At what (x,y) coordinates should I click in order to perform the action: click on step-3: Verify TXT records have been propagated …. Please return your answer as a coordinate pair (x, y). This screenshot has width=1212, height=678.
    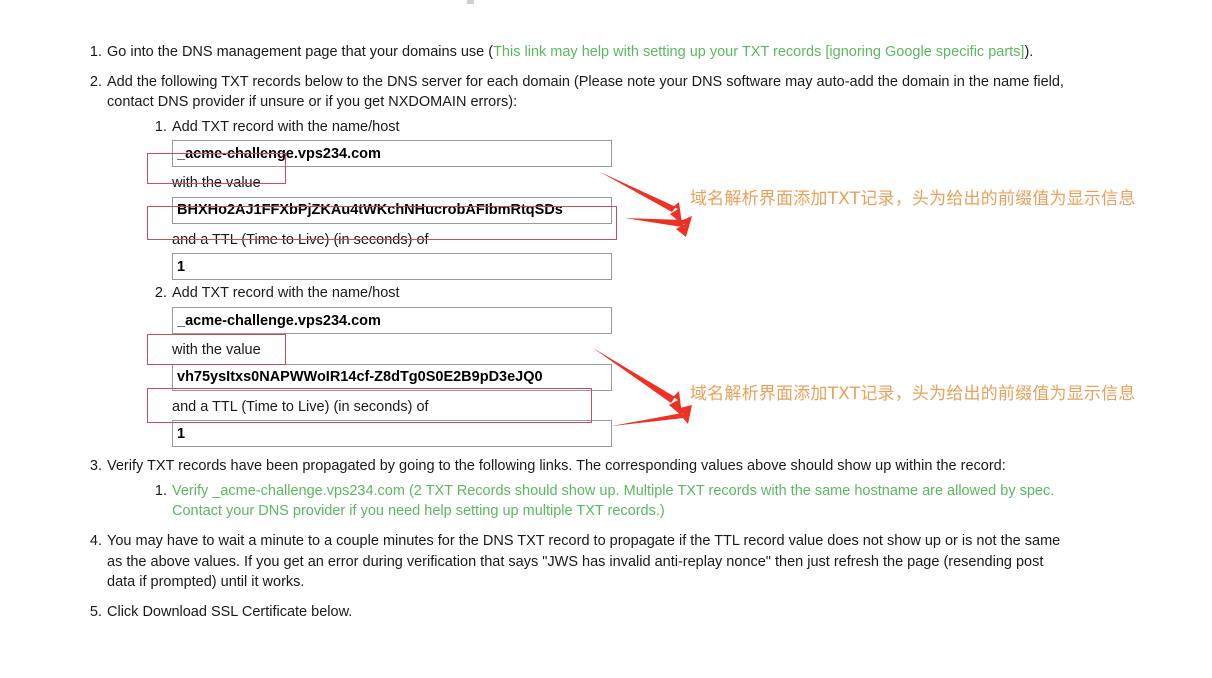
    Looking at the image, I should click on (579, 489).